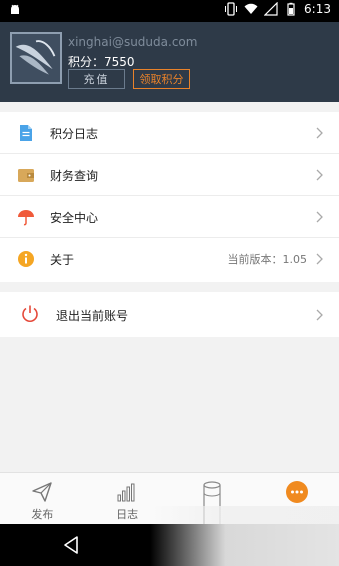 The image size is (339, 566). What do you see at coordinates (42, 514) in the screenshot?
I see `tab-label: 发布` at bounding box center [42, 514].